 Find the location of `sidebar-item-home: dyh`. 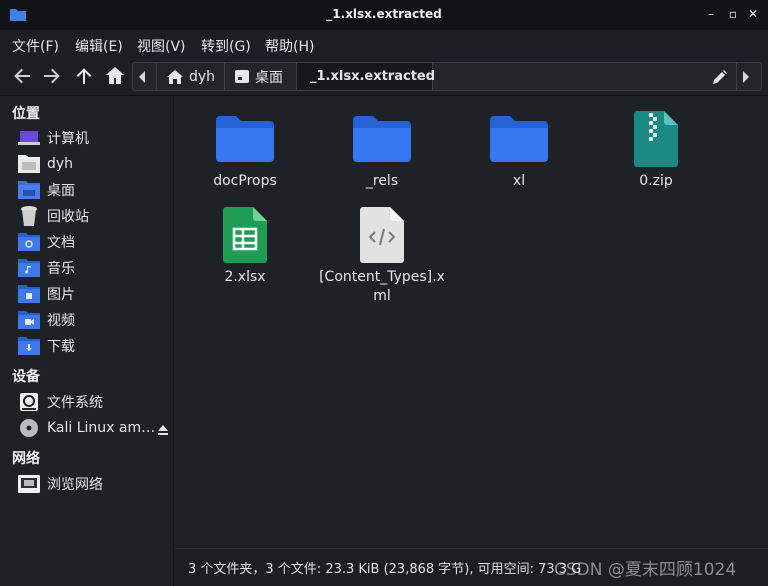

sidebar-item-home: dyh is located at coordinates (96, 164).